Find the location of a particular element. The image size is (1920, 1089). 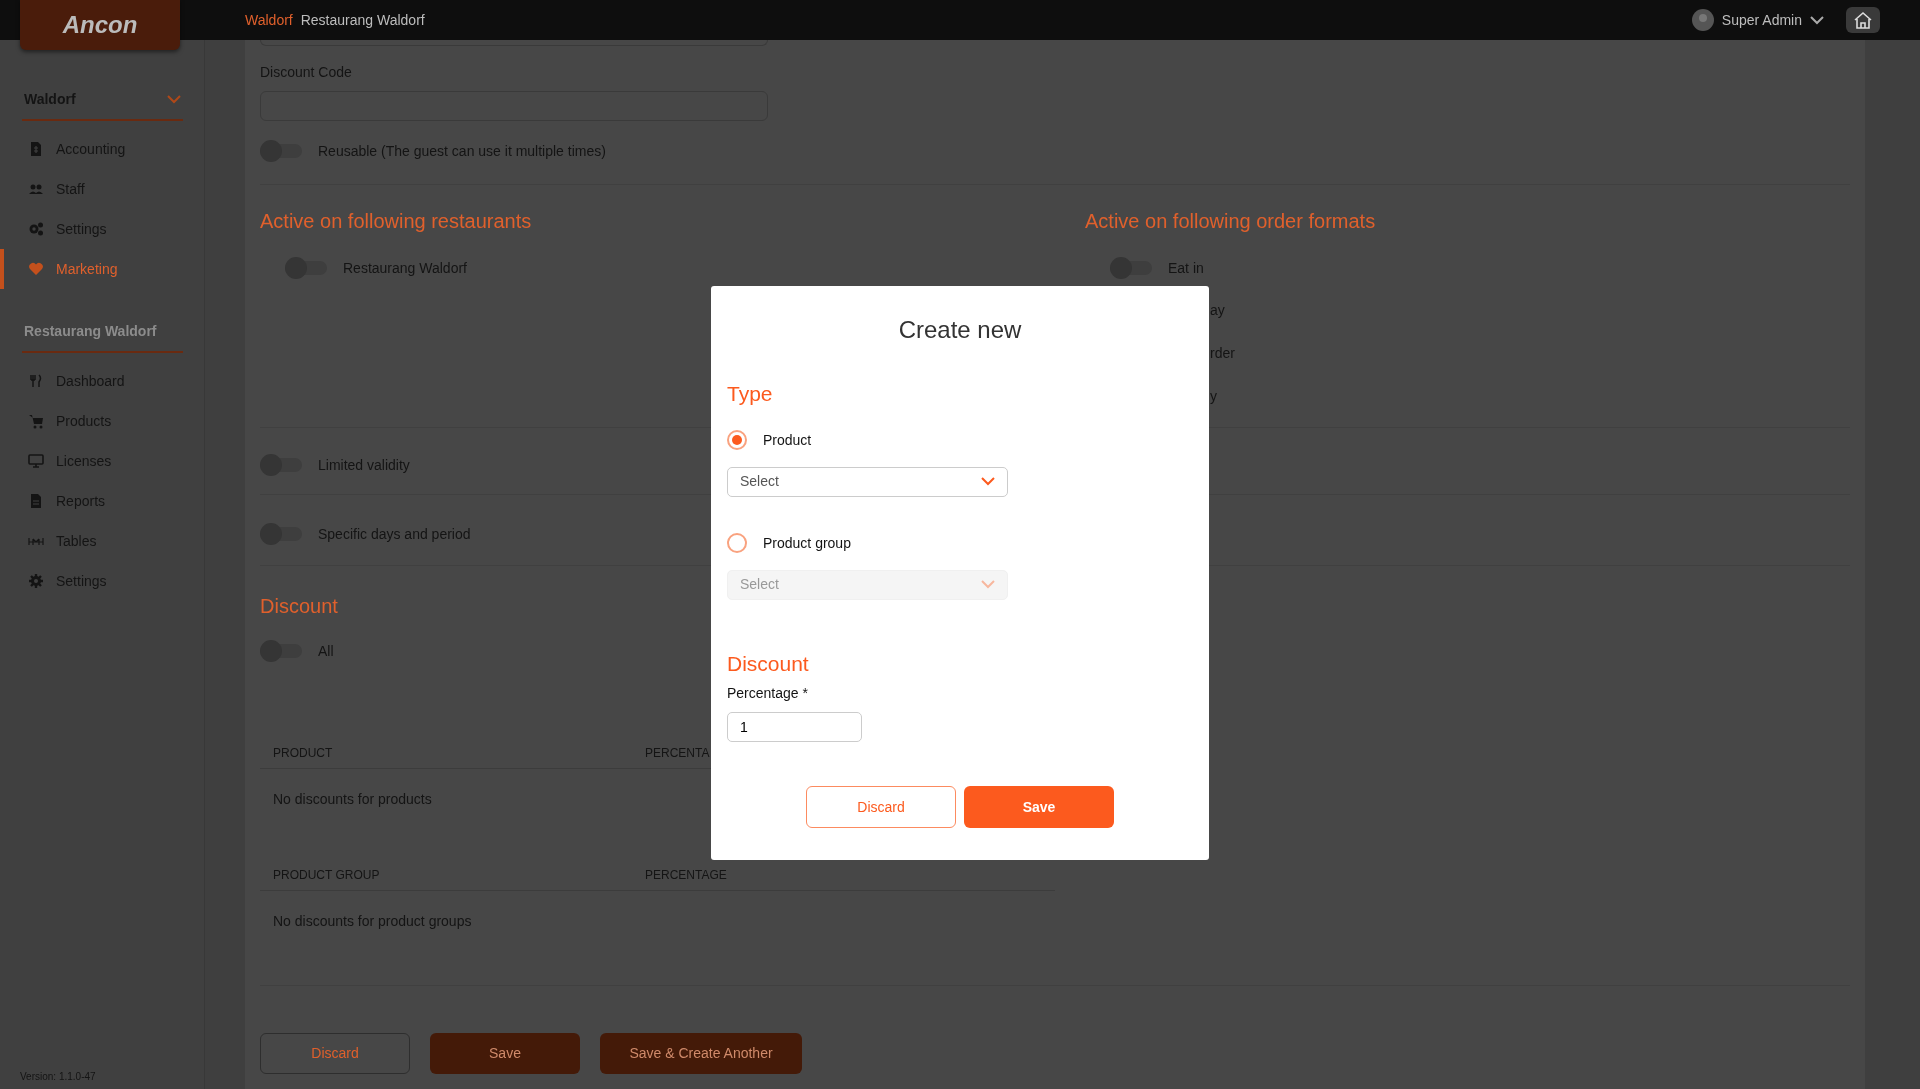

monitor-icon is located at coordinates (36, 461).